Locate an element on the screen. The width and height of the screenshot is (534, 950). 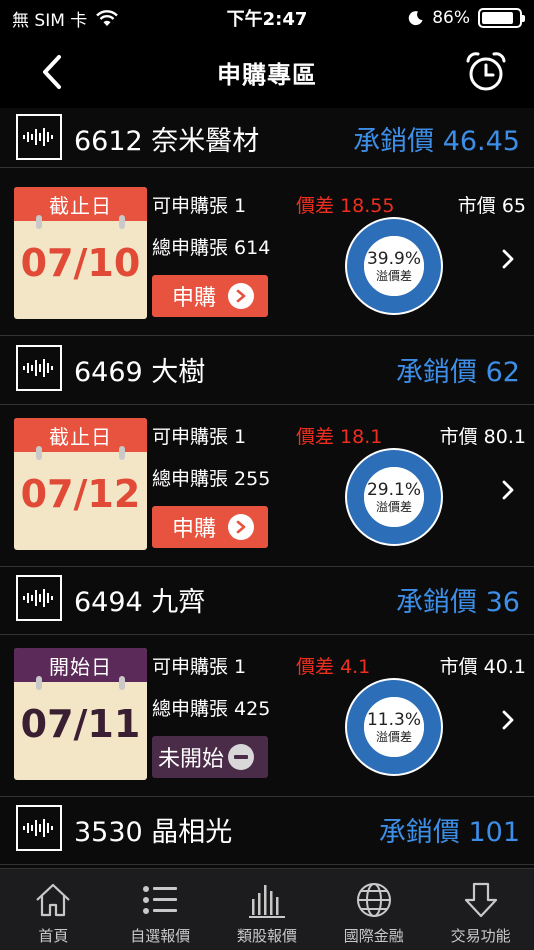
calendar-date: 07/12 is located at coordinates (80, 494).